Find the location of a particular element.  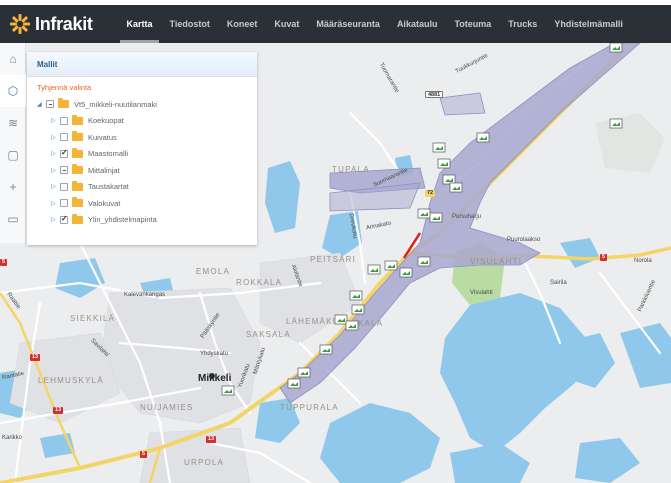

cube-icon: ⬡ is located at coordinates (13, 91).